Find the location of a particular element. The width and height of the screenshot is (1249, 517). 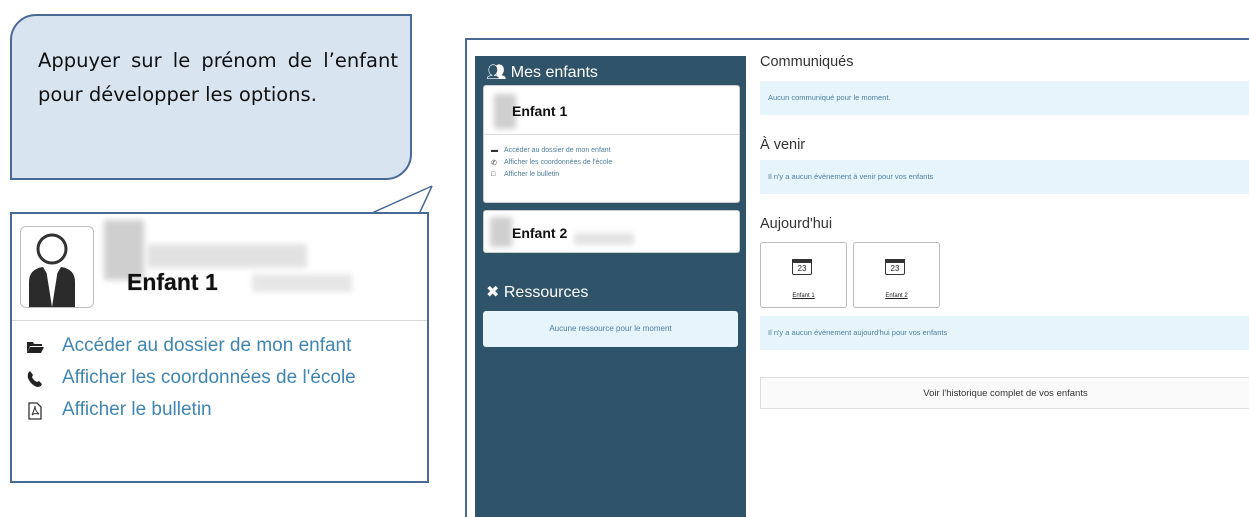

today-title: Aujourd'hui is located at coordinates (796, 224).